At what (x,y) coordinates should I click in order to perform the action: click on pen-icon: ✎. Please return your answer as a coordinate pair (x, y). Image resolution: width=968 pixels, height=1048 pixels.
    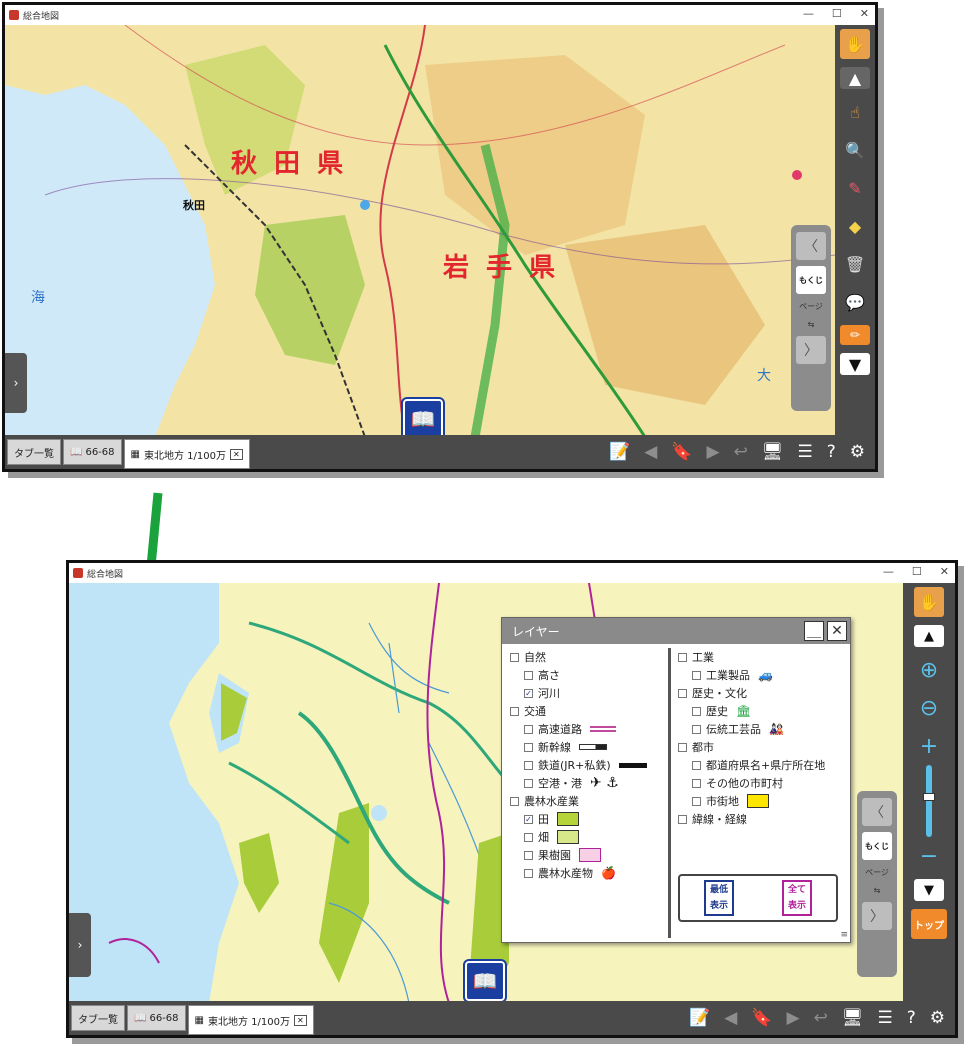
    Looking at the image, I should click on (855, 188).